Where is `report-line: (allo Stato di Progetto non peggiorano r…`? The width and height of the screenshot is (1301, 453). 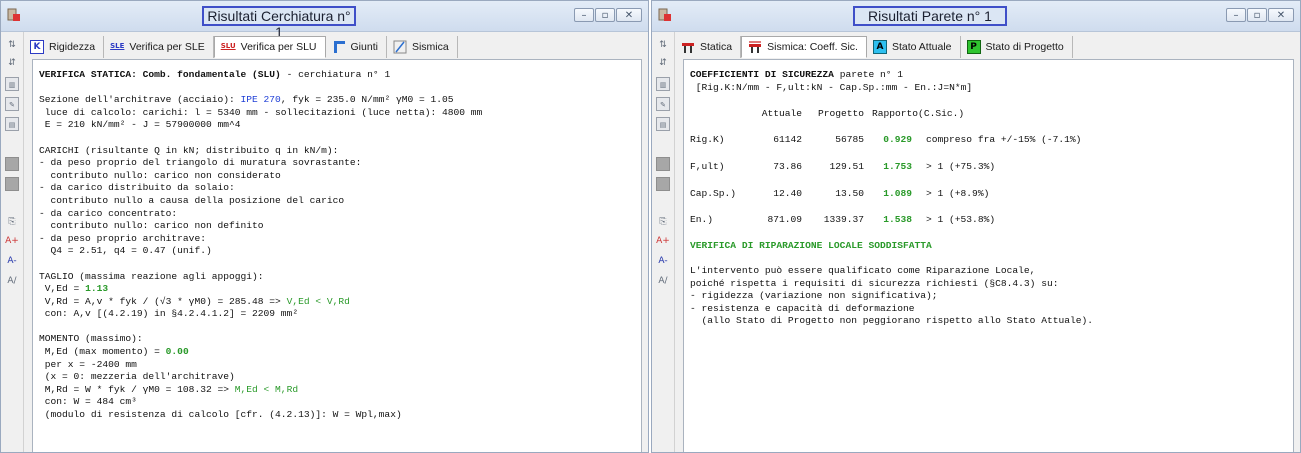 report-line: (allo Stato di Progetto non peggiorano r… is located at coordinates (892, 321).